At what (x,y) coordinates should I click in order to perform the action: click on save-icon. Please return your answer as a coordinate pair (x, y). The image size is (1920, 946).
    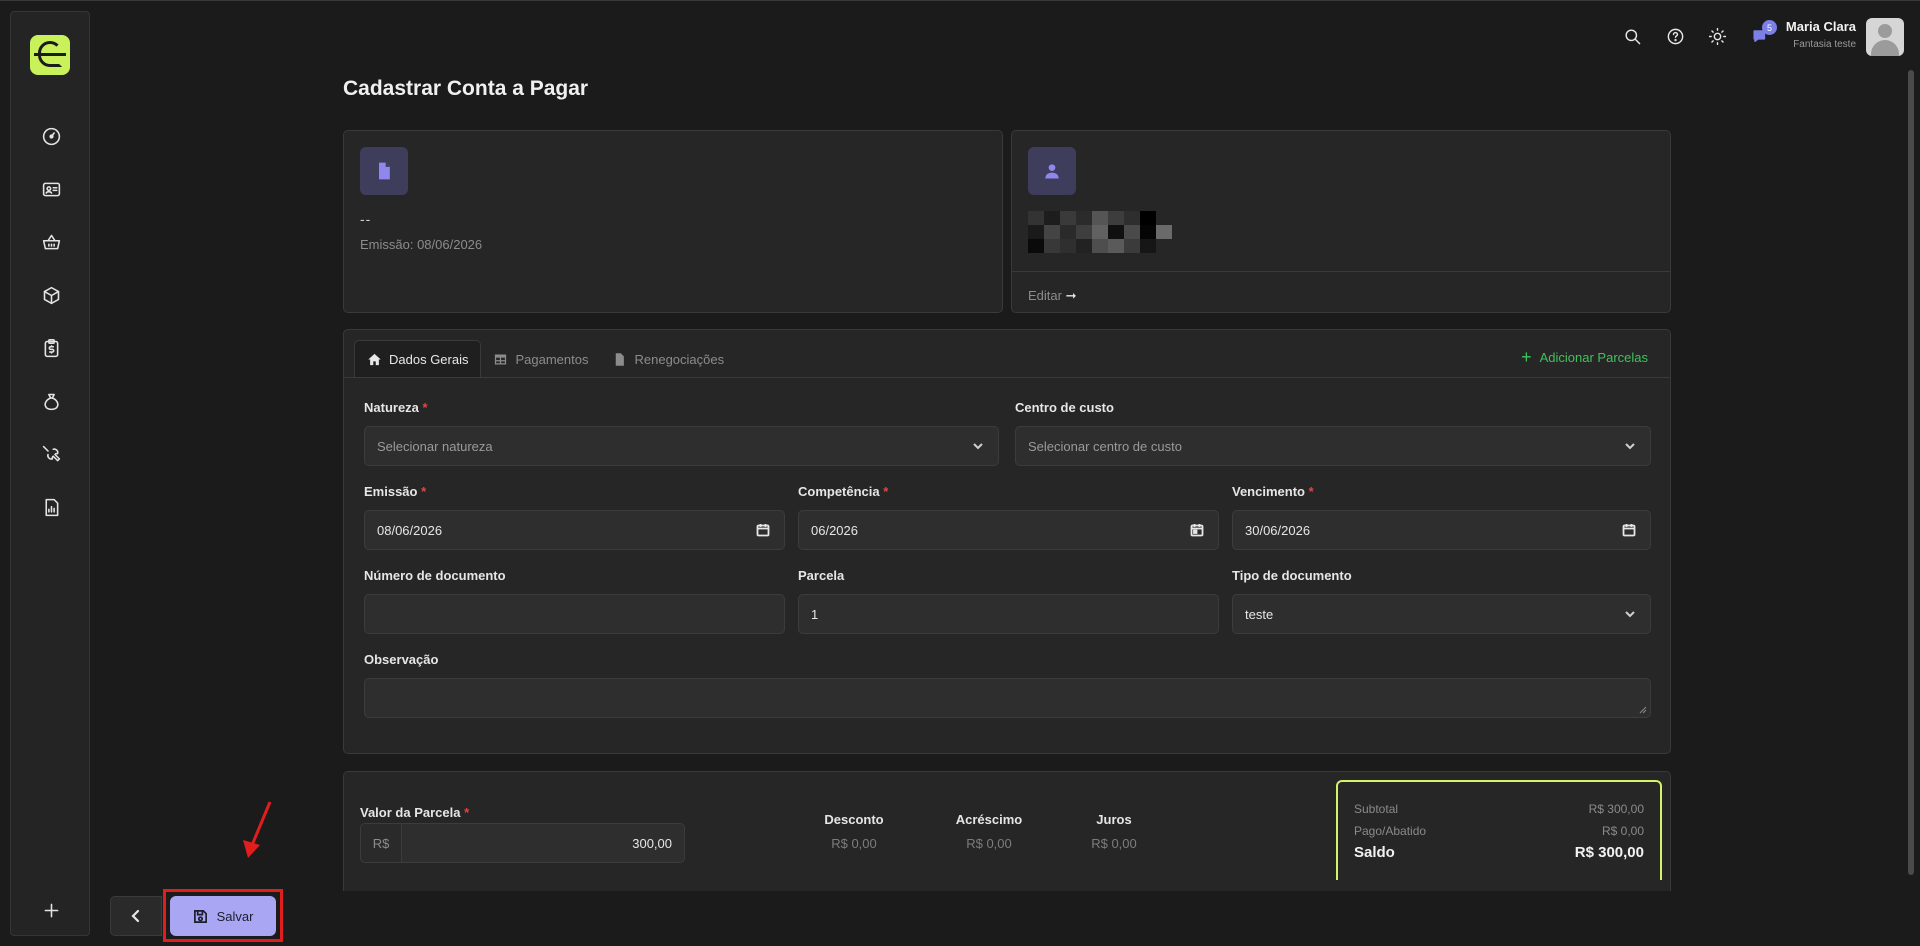
    Looking at the image, I should click on (200, 916).